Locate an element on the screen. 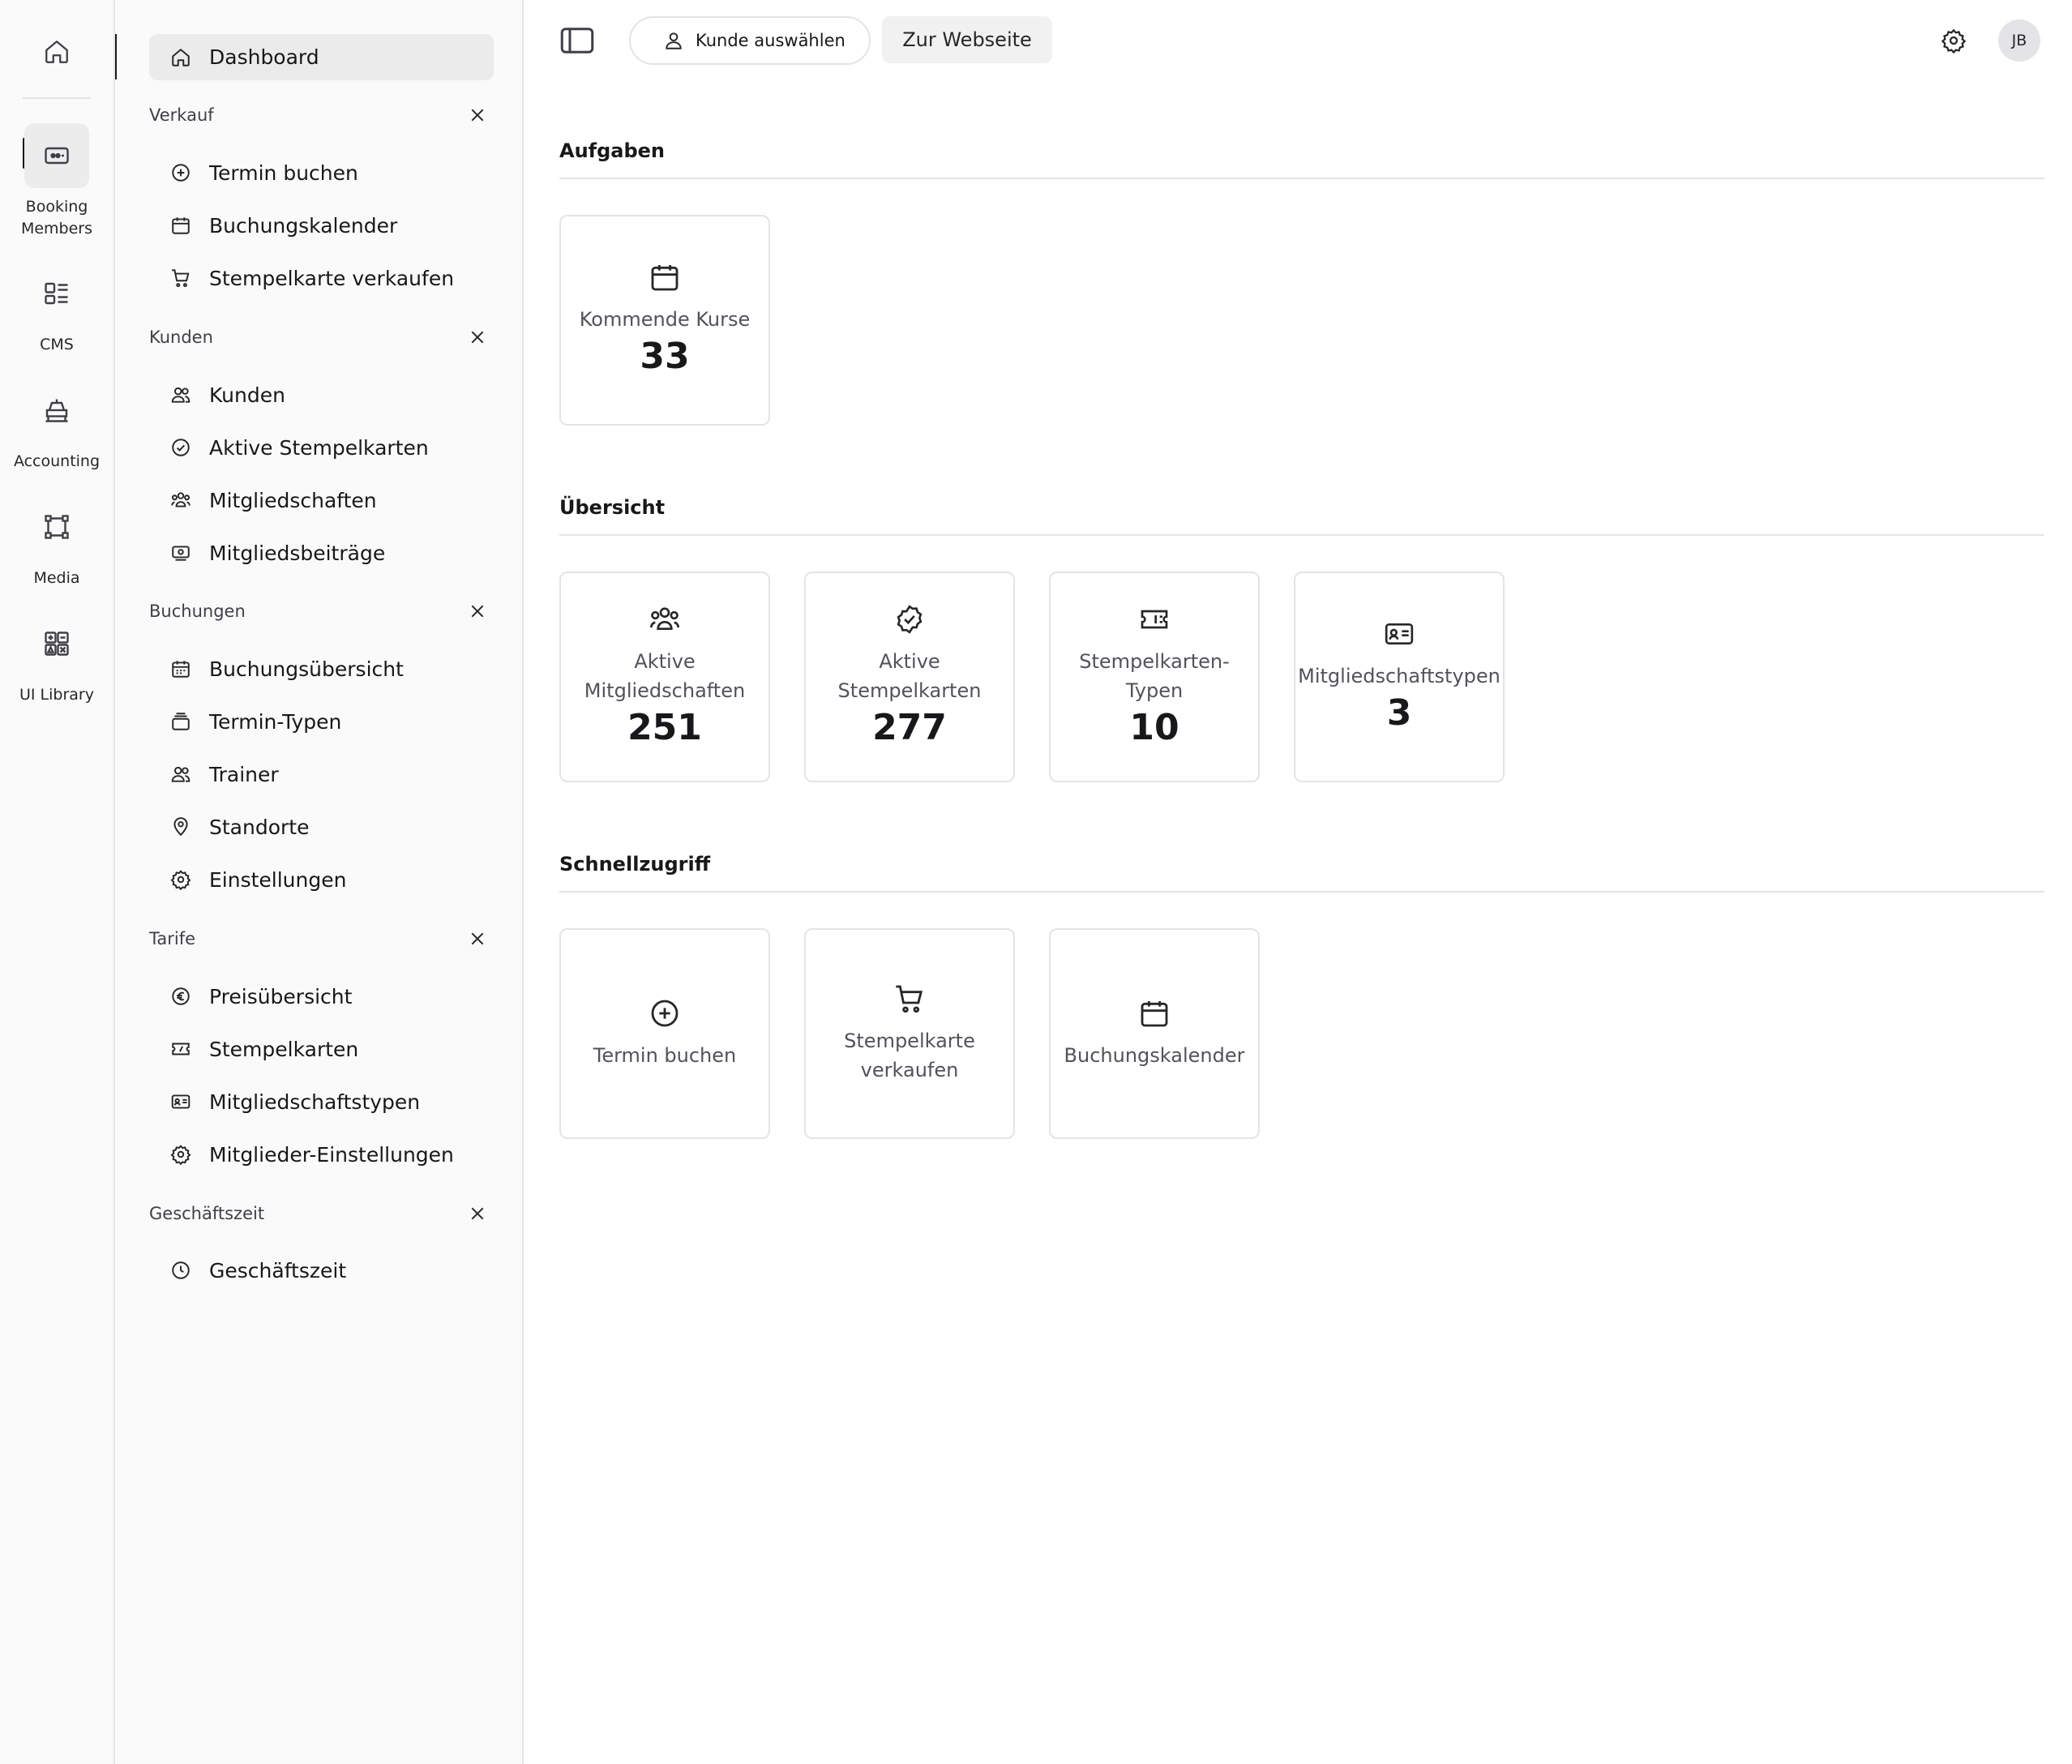  card-label: Stempelkarten-Typen is located at coordinates (1155, 676).